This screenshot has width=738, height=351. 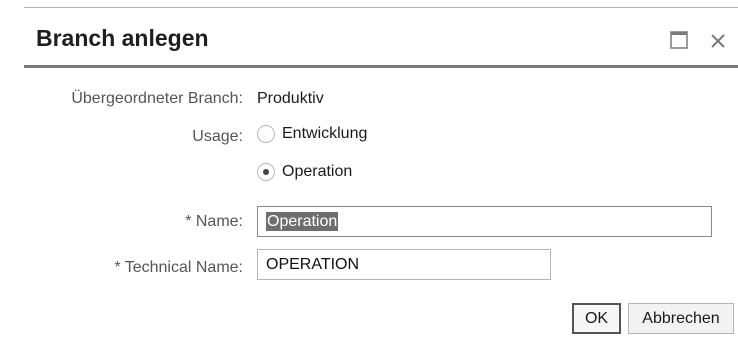 I want to click on radio-operation-label: Operation, so click(x=317, y=171).